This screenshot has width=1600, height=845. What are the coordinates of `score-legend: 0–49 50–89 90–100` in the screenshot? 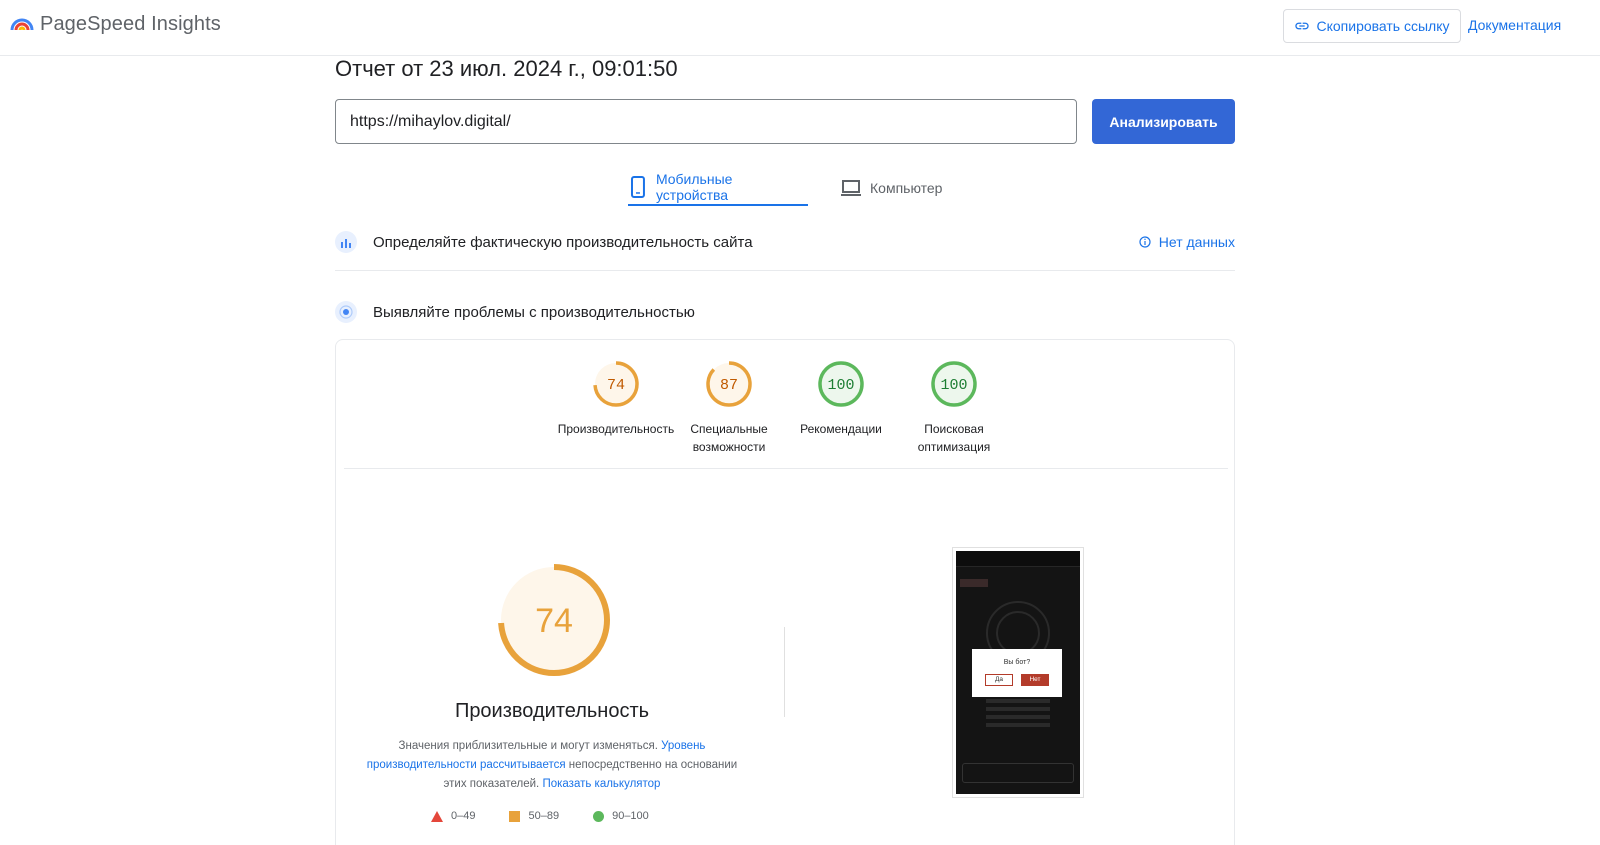 It's located at (540, 816).